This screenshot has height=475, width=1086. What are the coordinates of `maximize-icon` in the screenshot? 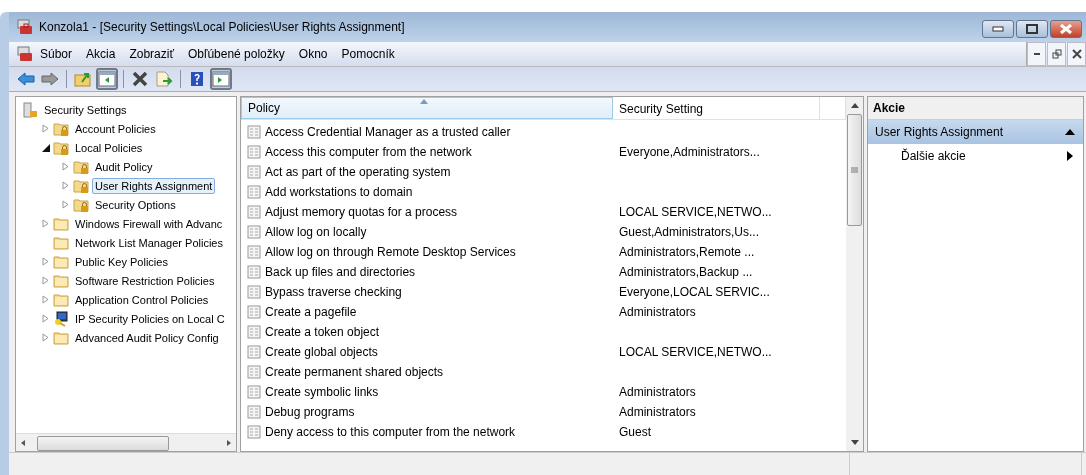 It's located at (1032, 29).